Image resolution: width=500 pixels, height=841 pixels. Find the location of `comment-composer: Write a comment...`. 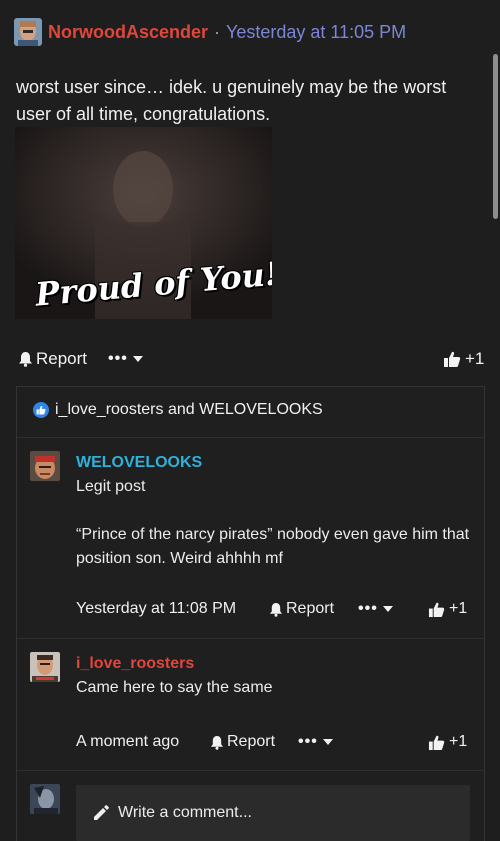

comment-composer: Write a comment... is located at coordinates (273, 813).